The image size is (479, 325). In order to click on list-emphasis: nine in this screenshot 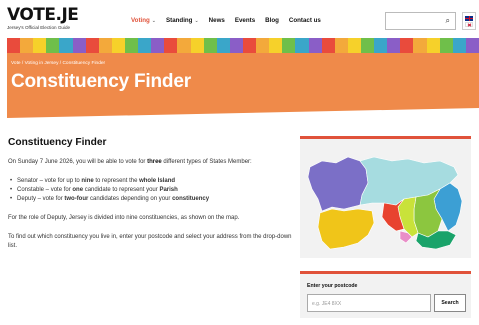, I will do `click(87, 181)`.